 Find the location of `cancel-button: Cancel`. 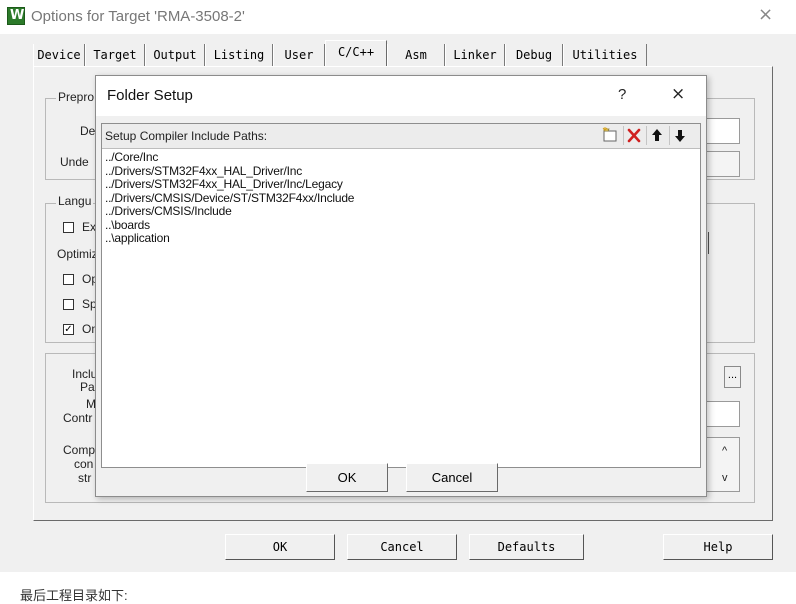

cancel-button: Cancel is located at coordinates (402, 547).